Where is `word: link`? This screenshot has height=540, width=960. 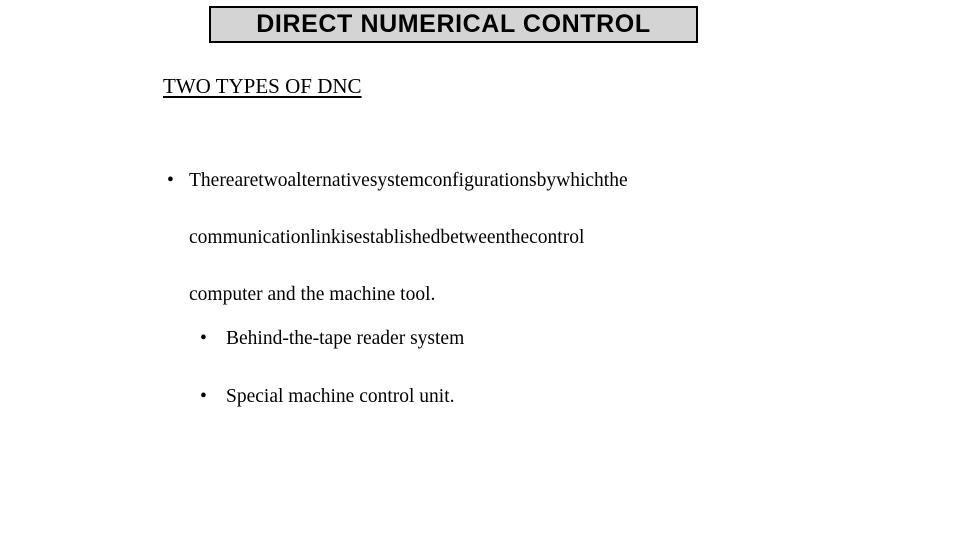
word: link is located at coordinates (325, 237).